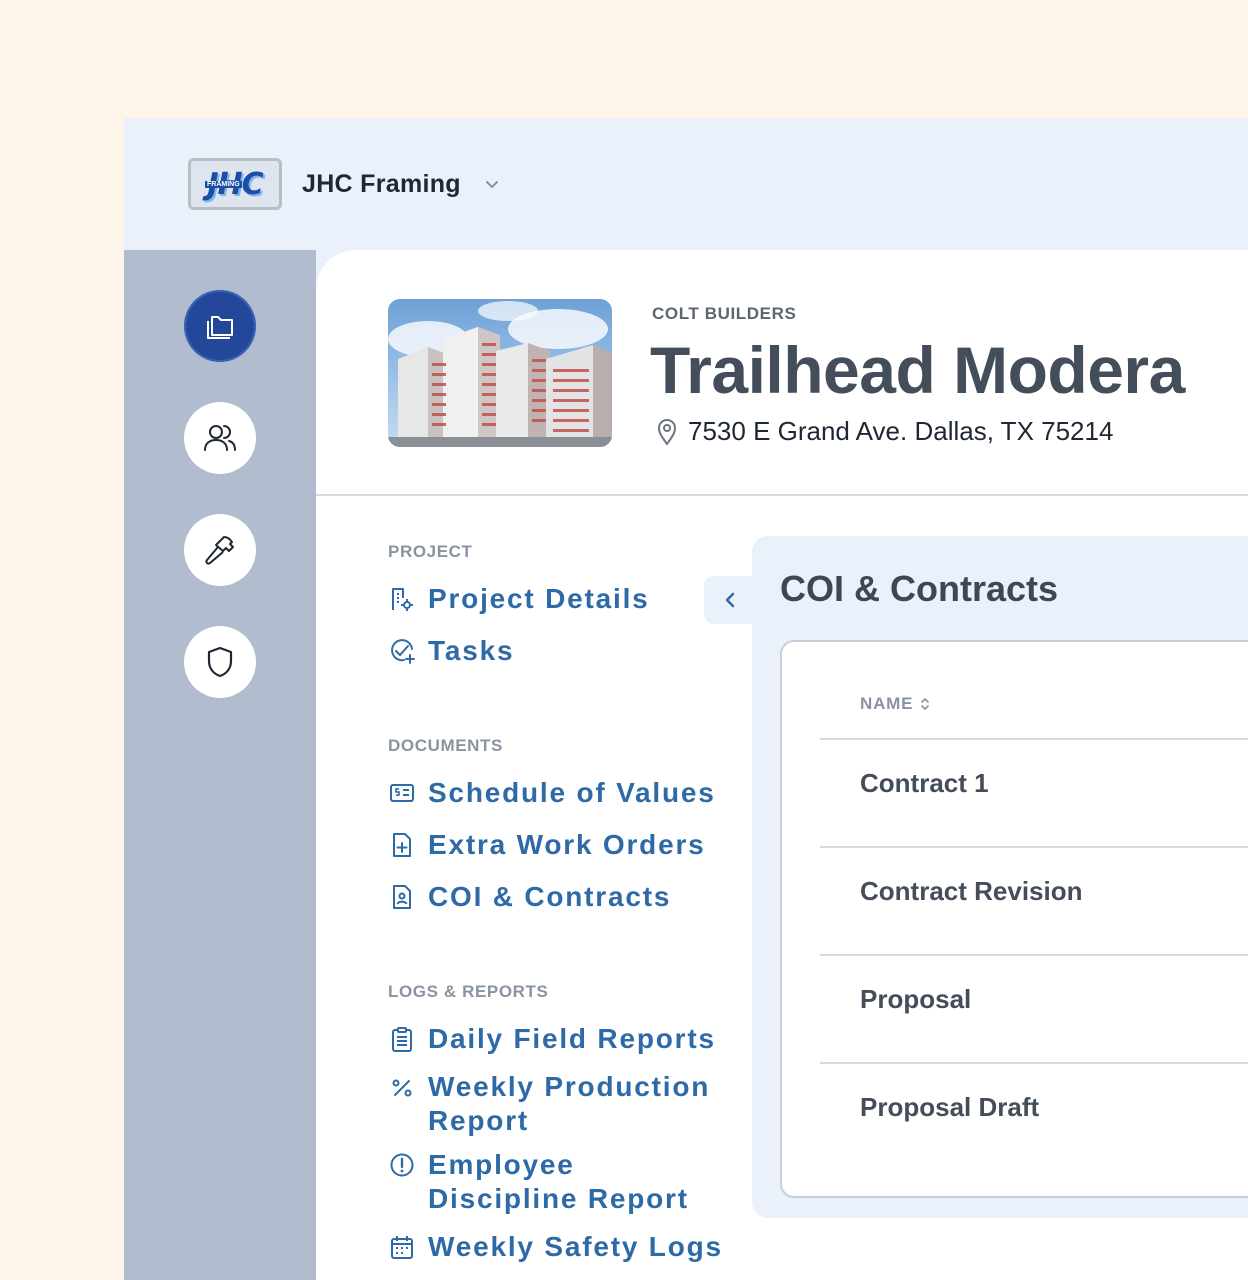 Image resolution: width=1248 pixels, height=1280 pixels. Describe the element at coordinates (402, 897) in the screenshot. I see `file-user-icon` at that location.